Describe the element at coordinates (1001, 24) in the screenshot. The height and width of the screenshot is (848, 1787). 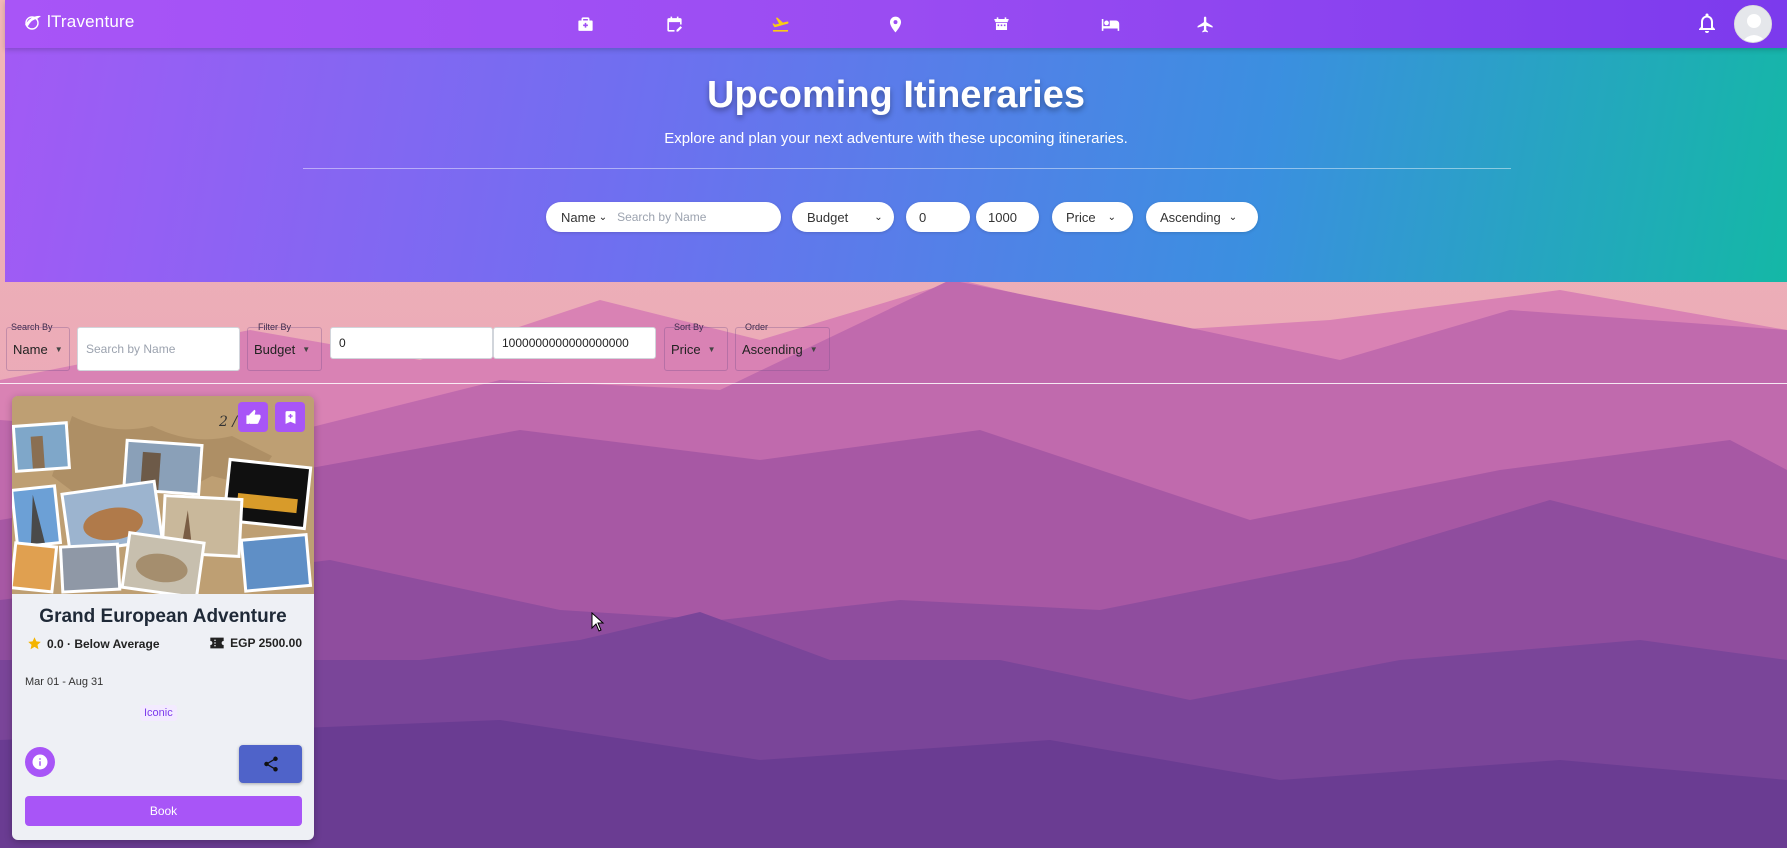
I see `event-icon` at that location.